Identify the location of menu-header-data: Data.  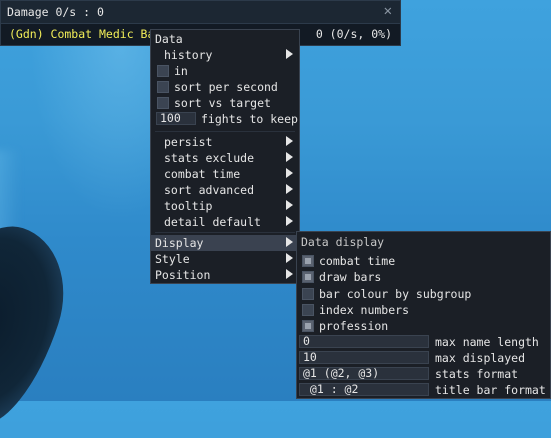
(169, 39).